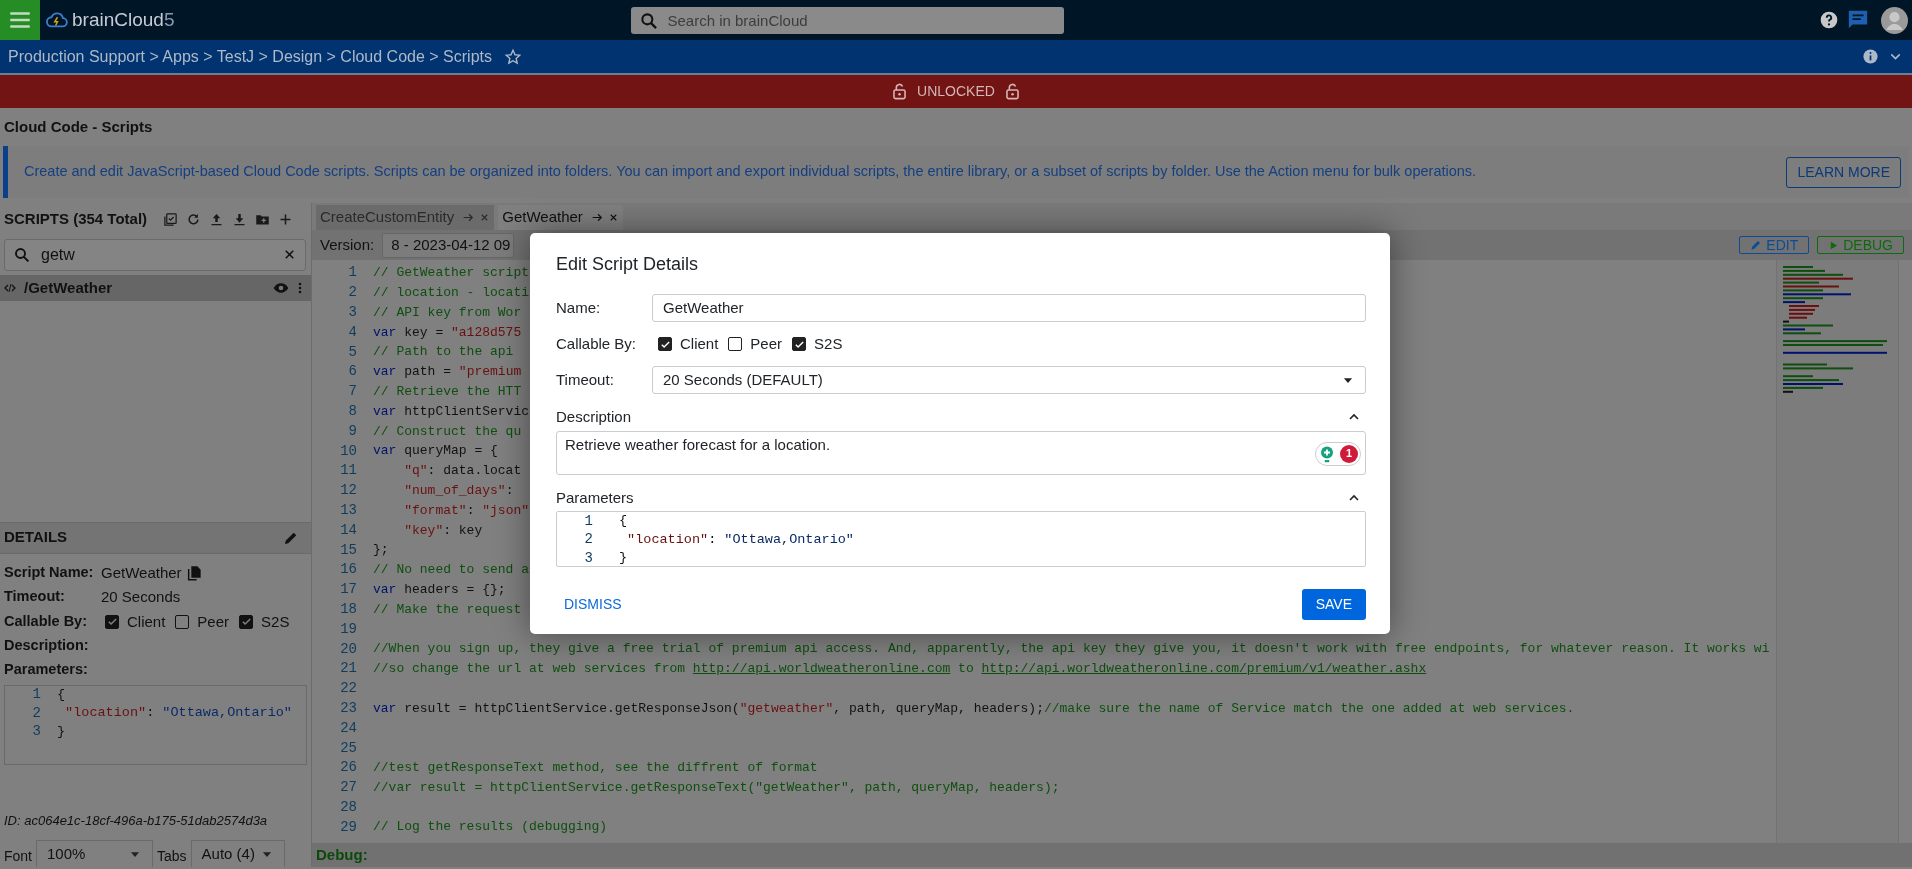  What do you see at coordinates (217, 219) in the screenshot?
I see `upload-icon` at bounding box center [217, 219].